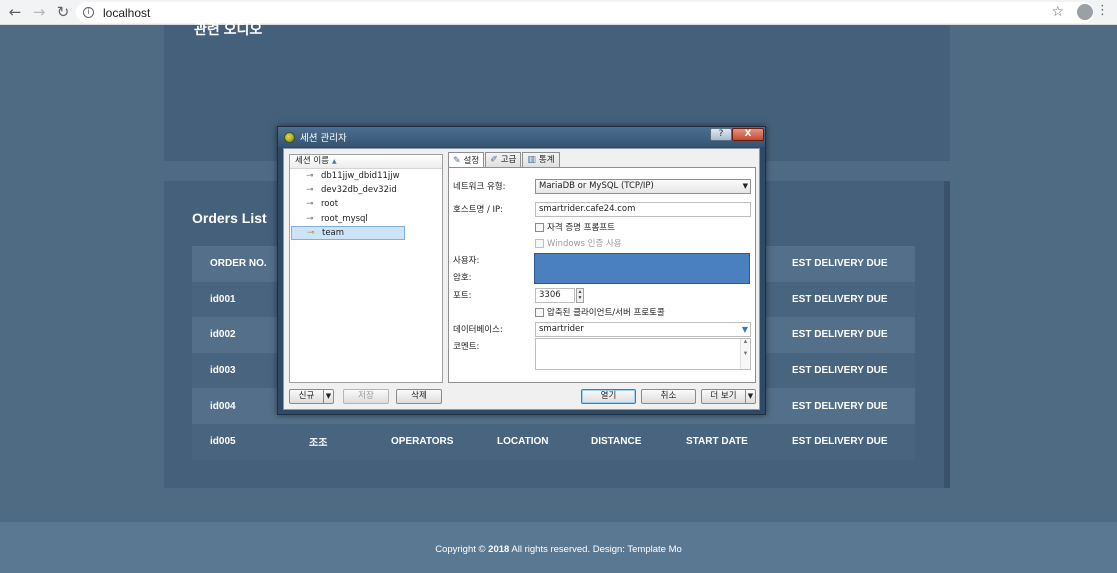  I want to click on comment-scrollbar: ▲ ▼, so click(745, 354).